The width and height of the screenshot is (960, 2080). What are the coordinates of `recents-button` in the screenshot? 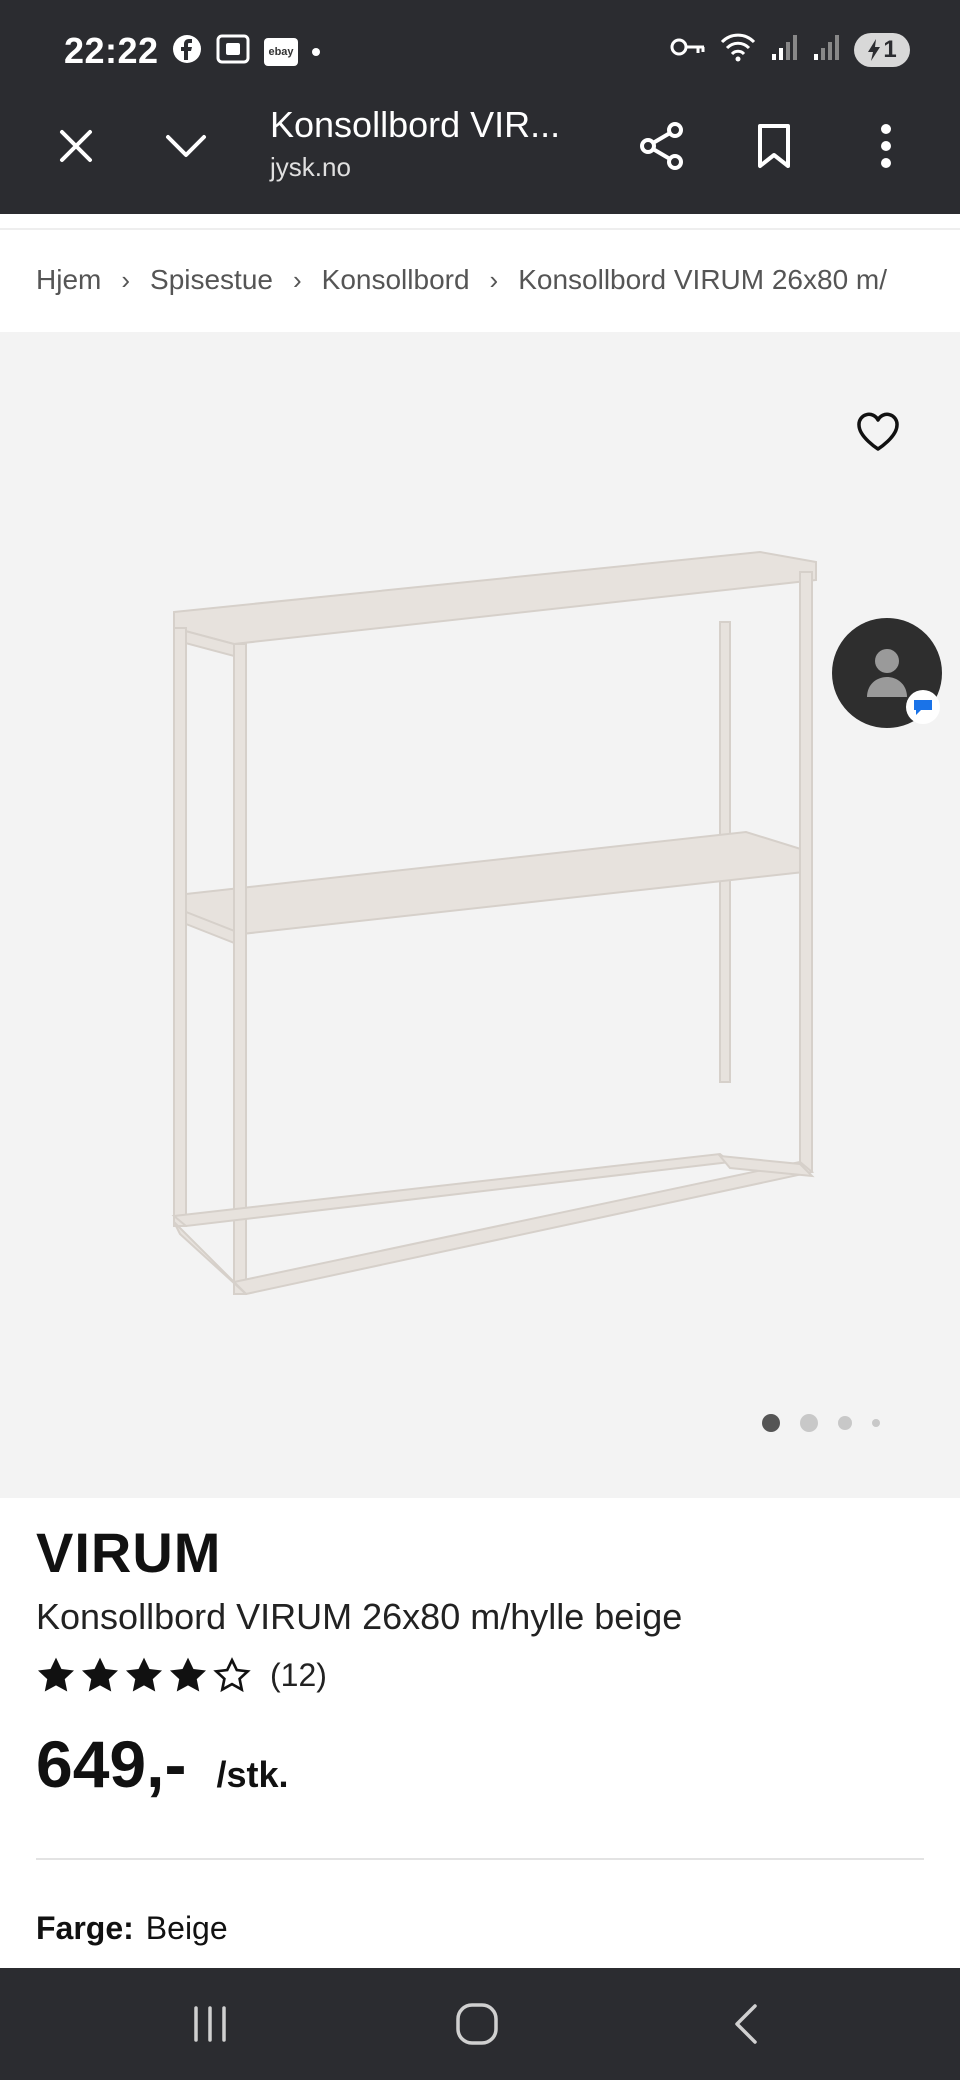 It's located at (210, 2024).